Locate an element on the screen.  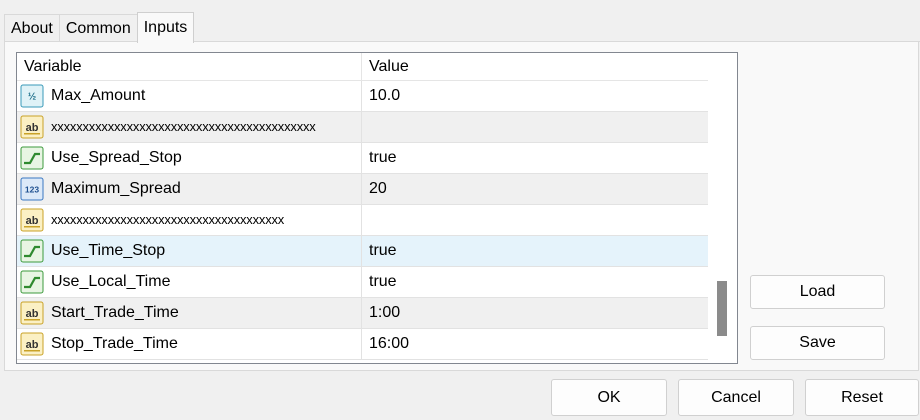
variable-name: Use_Spread_Stop is located at coordinates (116, 157).